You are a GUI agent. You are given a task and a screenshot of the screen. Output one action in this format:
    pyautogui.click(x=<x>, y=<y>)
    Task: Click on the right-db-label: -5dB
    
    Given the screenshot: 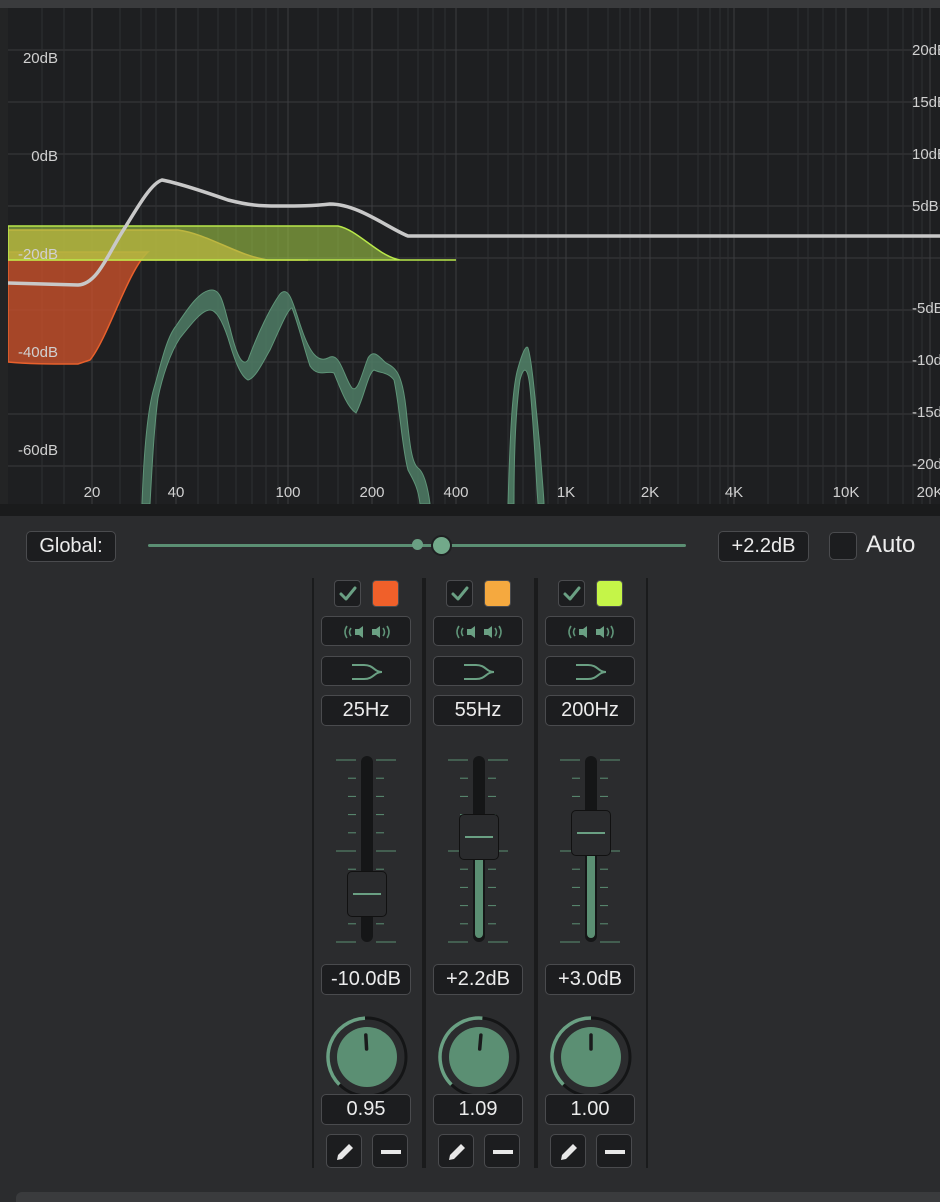 What is the action you would take?
    pyautogui.click(x=926, y=308)
    